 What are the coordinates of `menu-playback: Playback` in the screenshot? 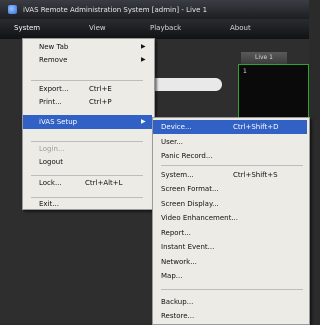 It's located at (165, 28).